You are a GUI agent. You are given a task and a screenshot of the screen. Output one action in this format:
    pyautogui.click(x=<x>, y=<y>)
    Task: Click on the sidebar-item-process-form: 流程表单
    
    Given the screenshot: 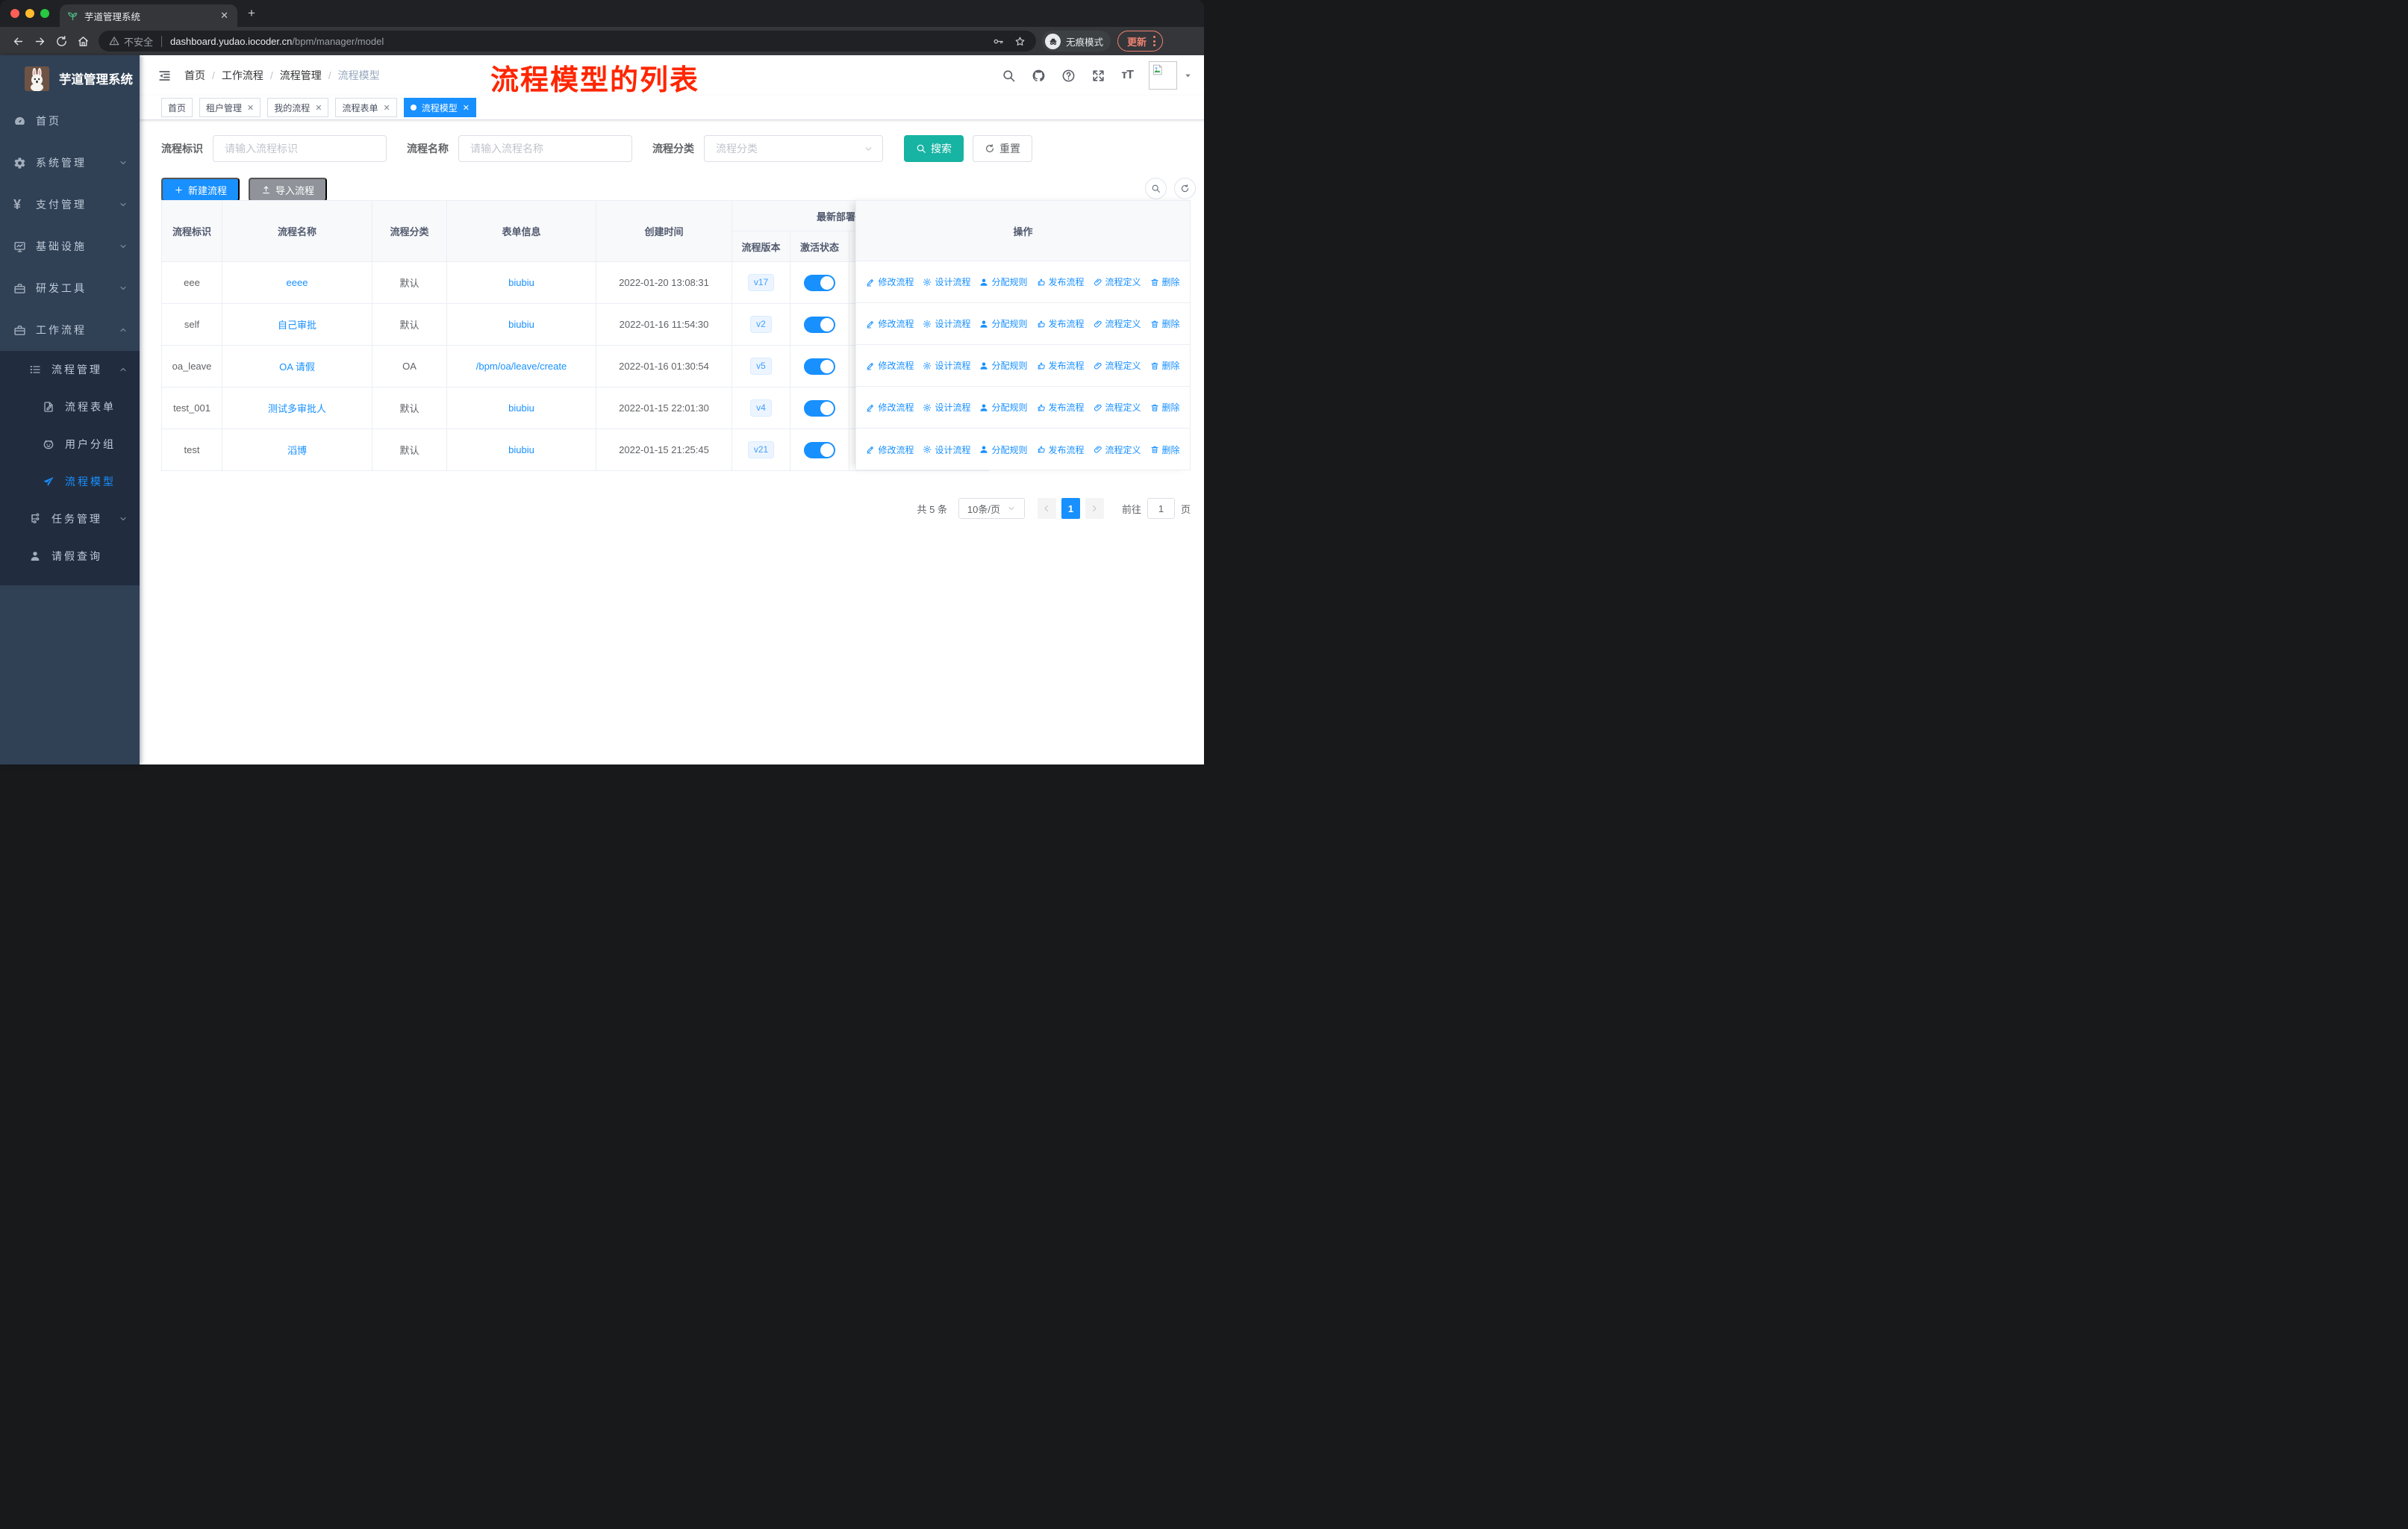 What is the action you would take?
    pyautogui.click(x=70, y=407)
    